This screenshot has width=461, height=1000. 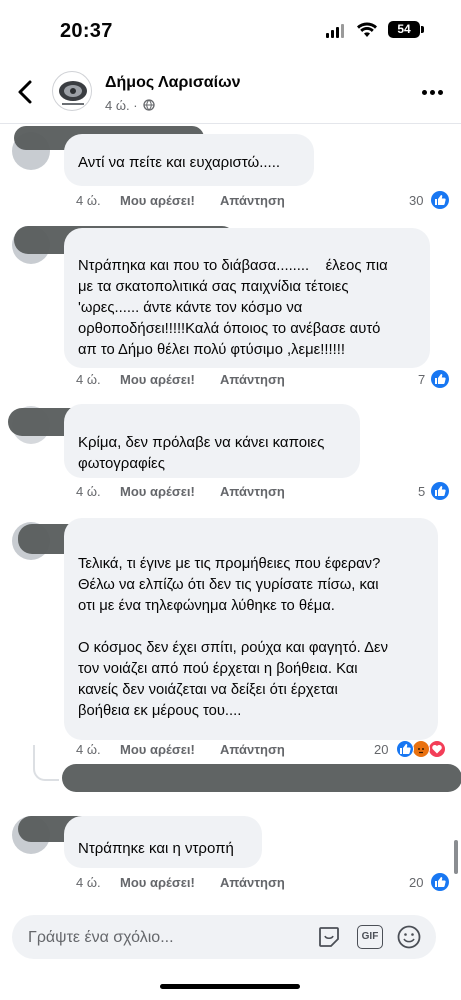 I want to click on angry-icon, so click(x=421, y=749).